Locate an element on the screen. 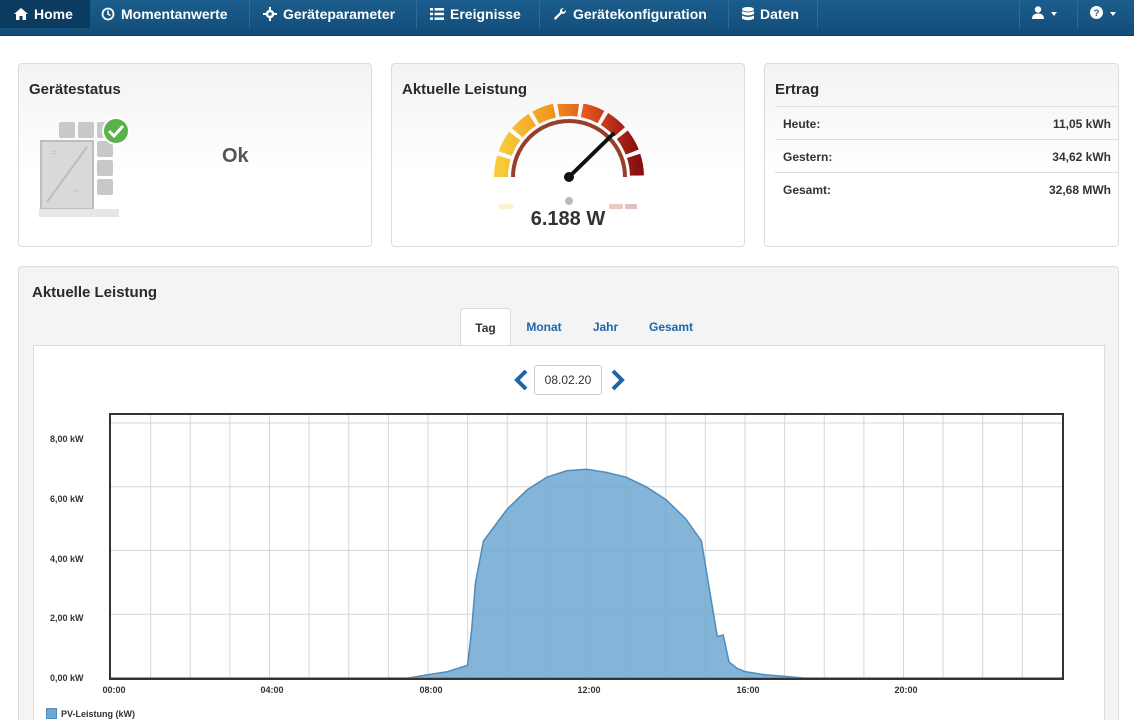  tab-gesamt: Gesamt is located at coordinates (671, 327).